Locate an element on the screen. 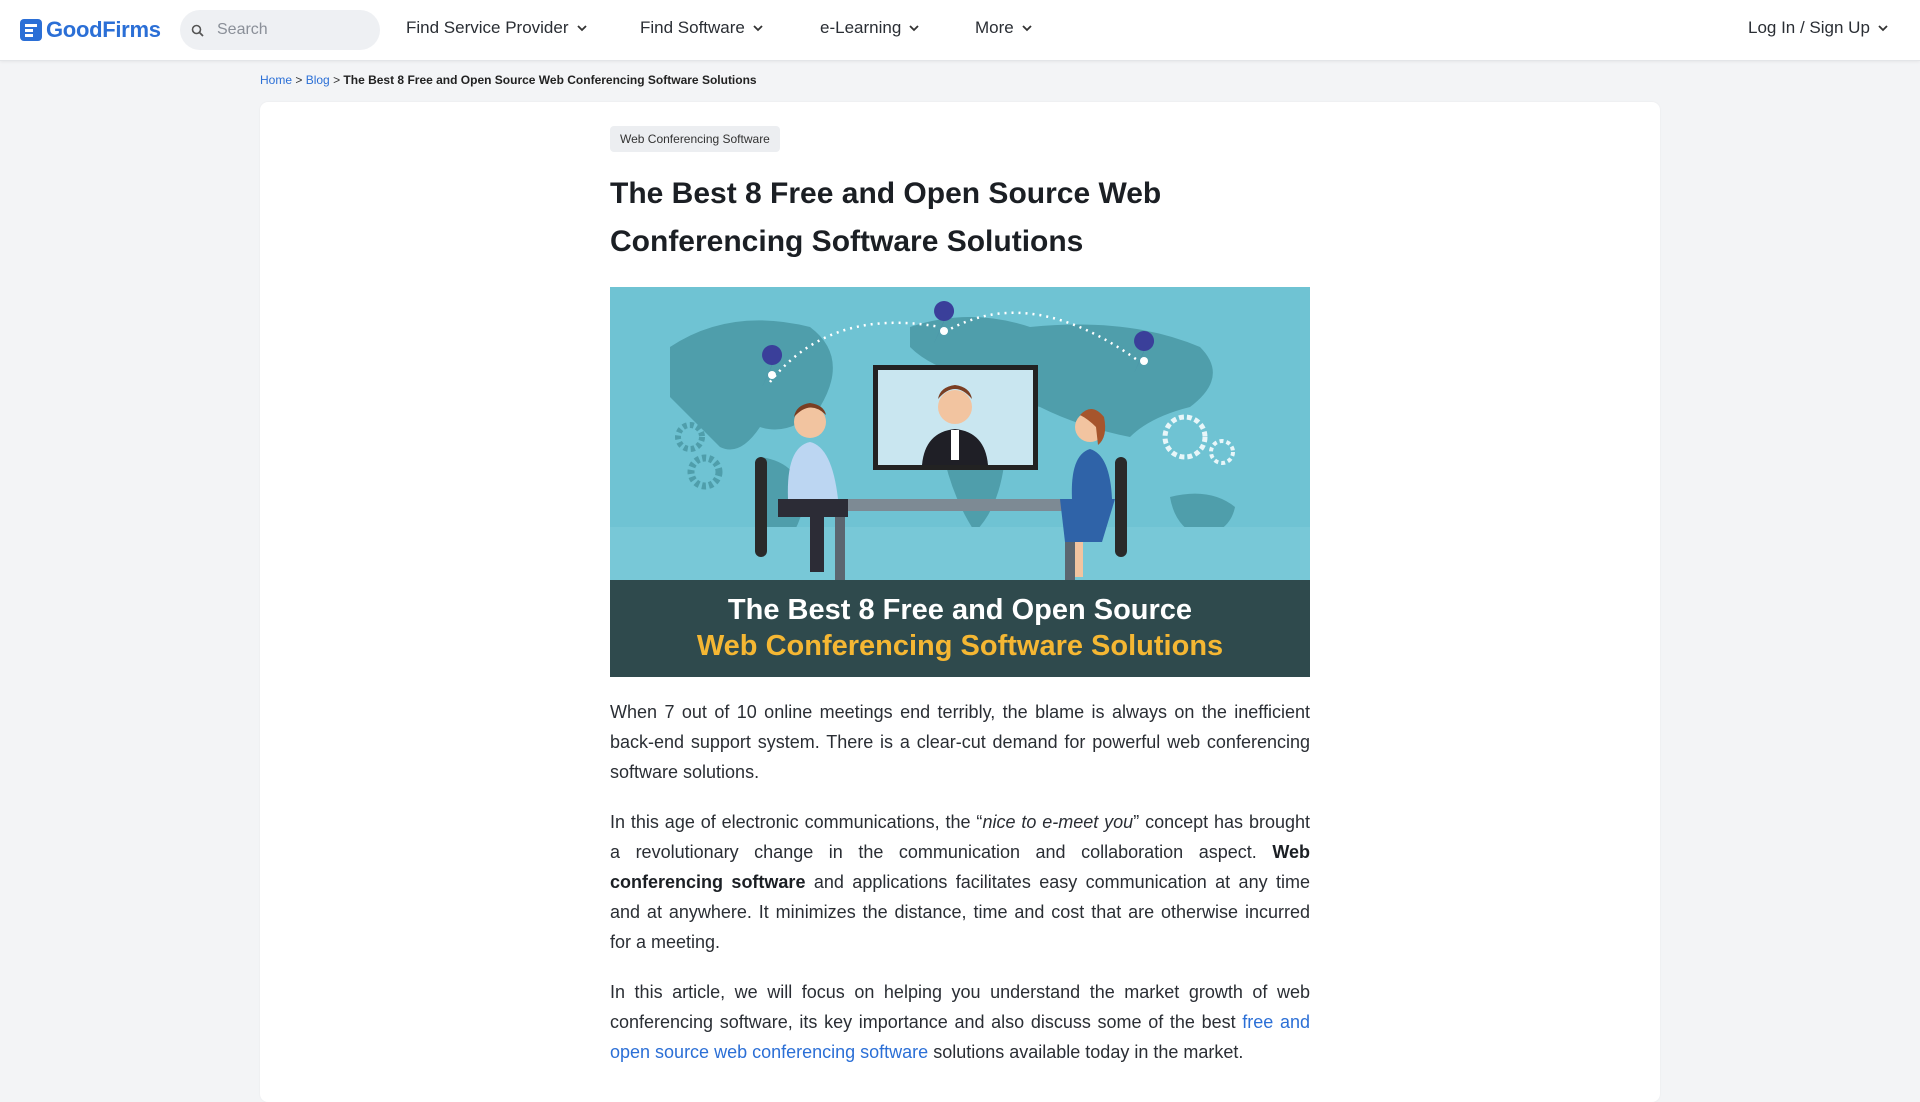  nav-find-service-provider: Find Service Provider is located at coordinates (496, 28).